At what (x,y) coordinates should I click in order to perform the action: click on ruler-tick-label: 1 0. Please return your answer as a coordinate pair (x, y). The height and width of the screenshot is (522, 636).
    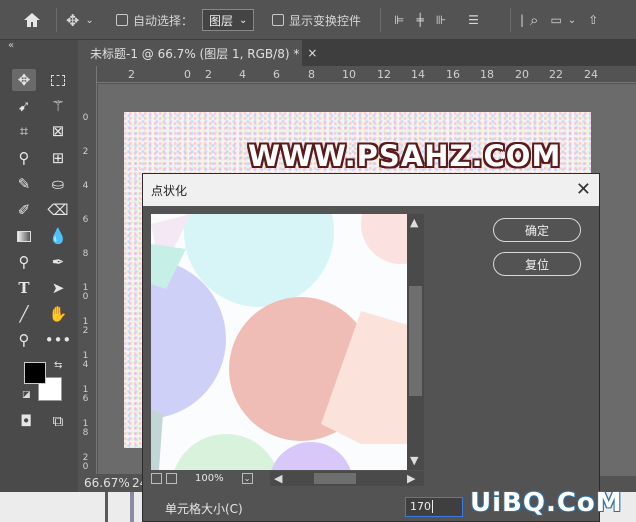
    Looking at the image, I should click on (85, 292).